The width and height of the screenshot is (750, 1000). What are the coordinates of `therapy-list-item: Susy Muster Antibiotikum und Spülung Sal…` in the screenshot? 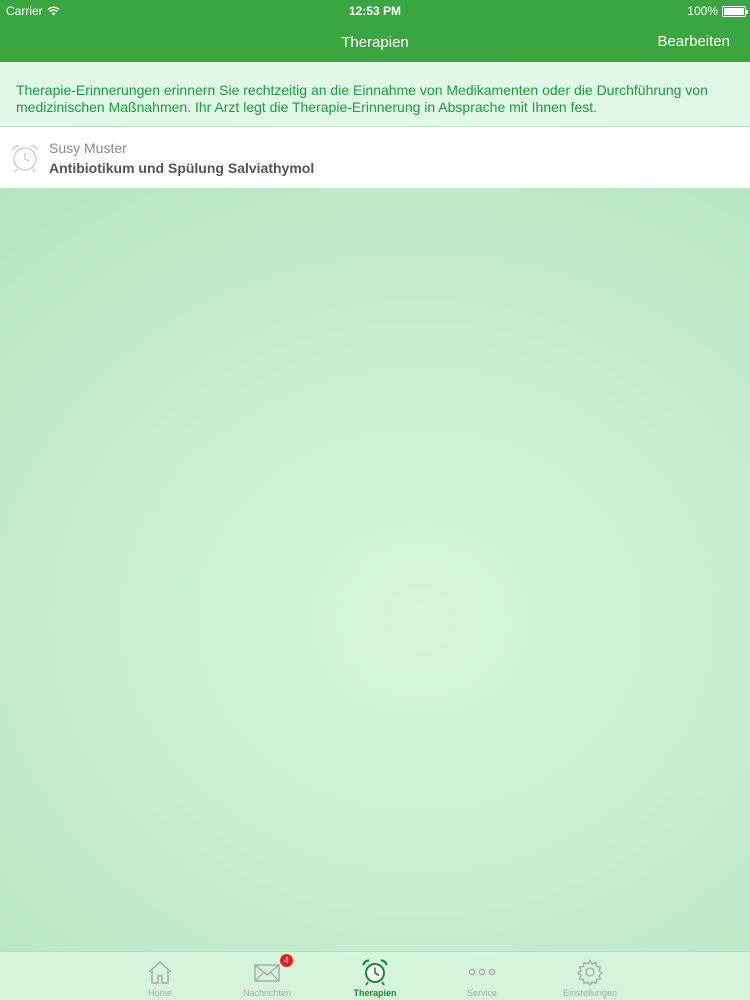 It's located at (375, 157).